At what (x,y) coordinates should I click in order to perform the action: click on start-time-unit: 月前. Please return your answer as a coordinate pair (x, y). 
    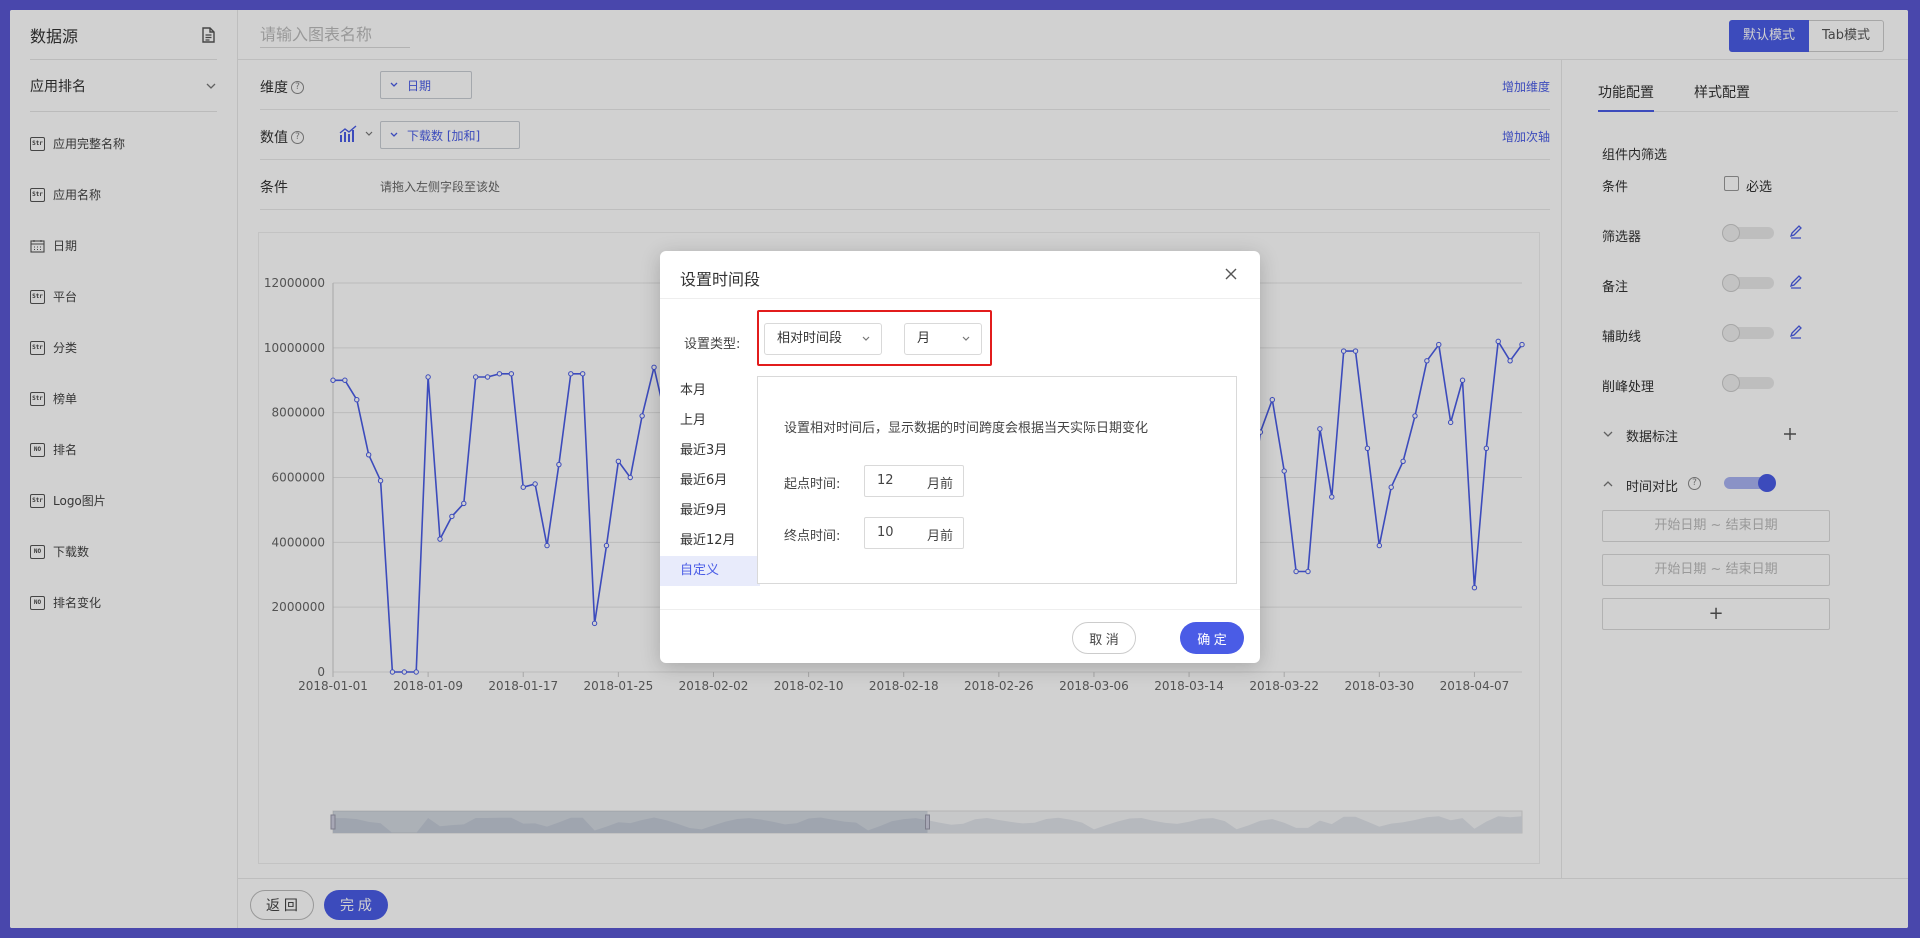
    Looking at the image, I should click on (939, 484).